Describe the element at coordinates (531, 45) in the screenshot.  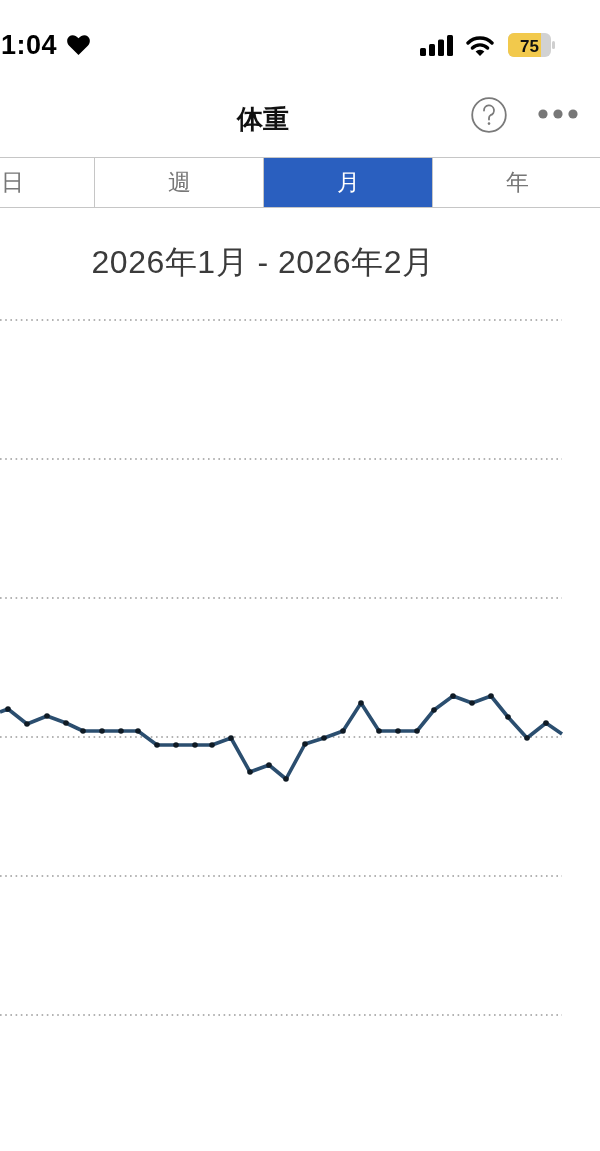
I see `battery-indicator: 75` at that location.